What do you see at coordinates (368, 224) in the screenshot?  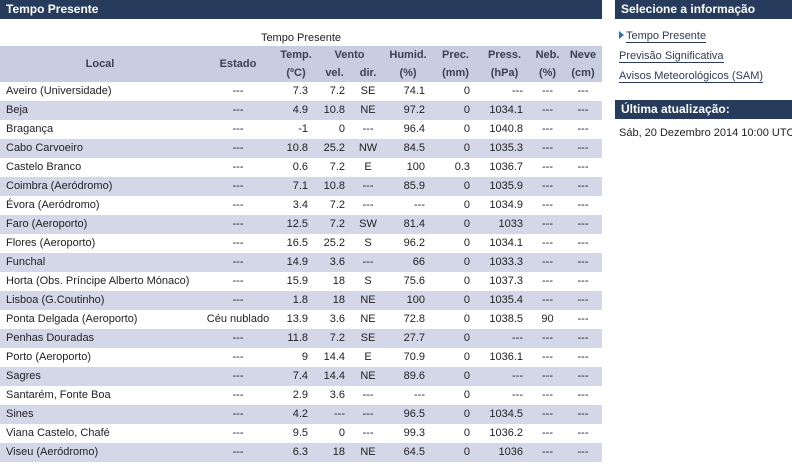 I see `cell-dir: SW` at bounding box center [368, 224].